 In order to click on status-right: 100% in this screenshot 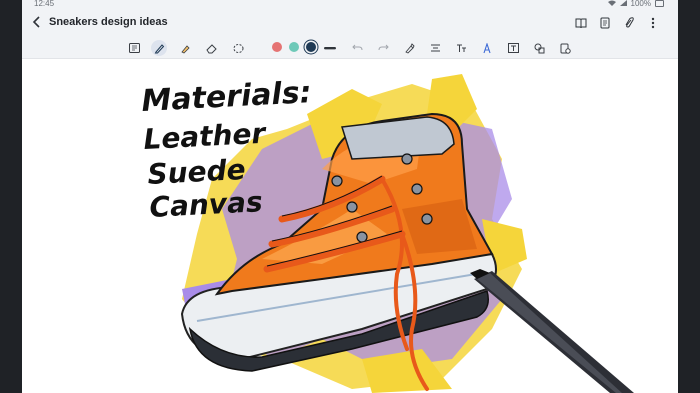, I will do `click(635, 4)`.